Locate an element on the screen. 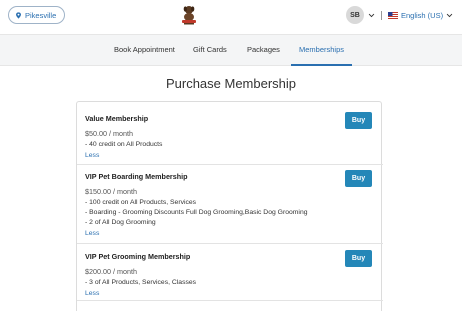  membership-name: VIP Pet Boarding Membership is located at coordinates (136, 176).